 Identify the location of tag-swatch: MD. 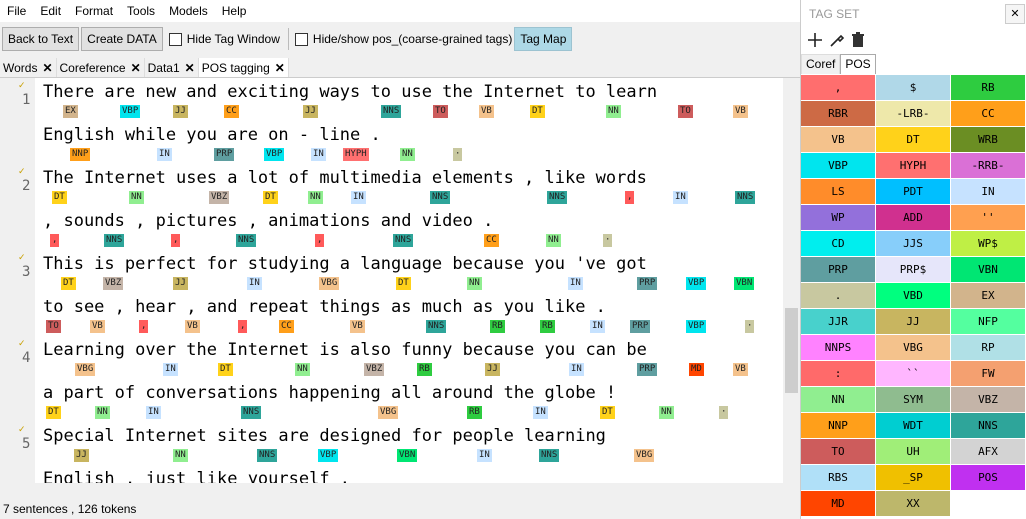
(838, 503).